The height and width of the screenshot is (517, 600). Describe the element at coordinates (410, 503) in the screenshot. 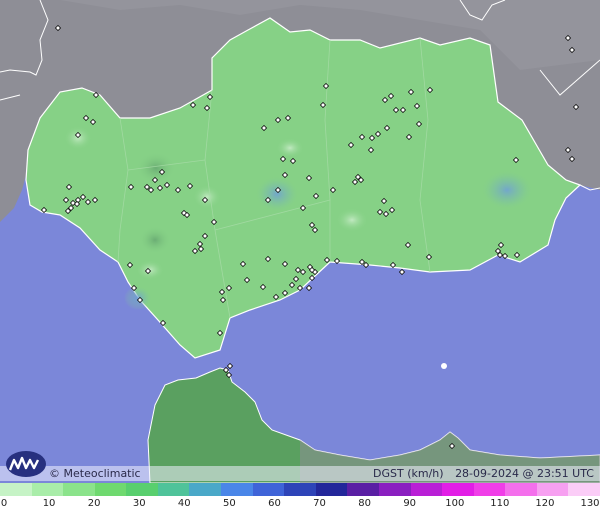

I see `scale-tick-label: 90` at that location.